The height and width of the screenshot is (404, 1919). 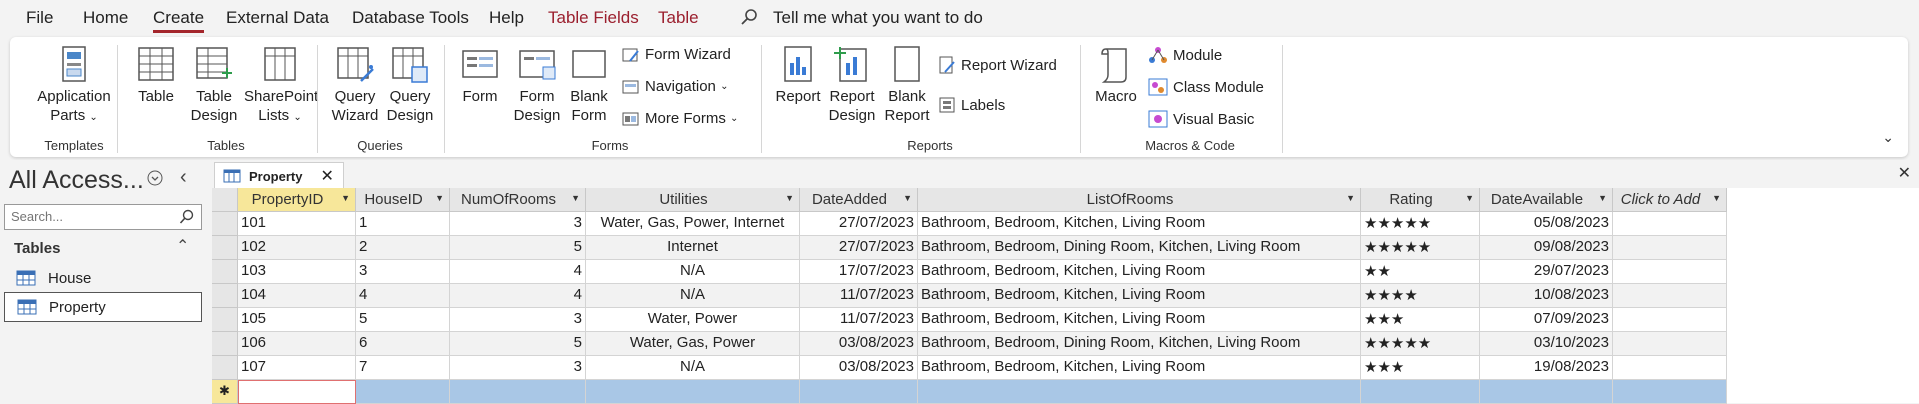 I want to click on table-cell: 101, so click(x=297, y=224).